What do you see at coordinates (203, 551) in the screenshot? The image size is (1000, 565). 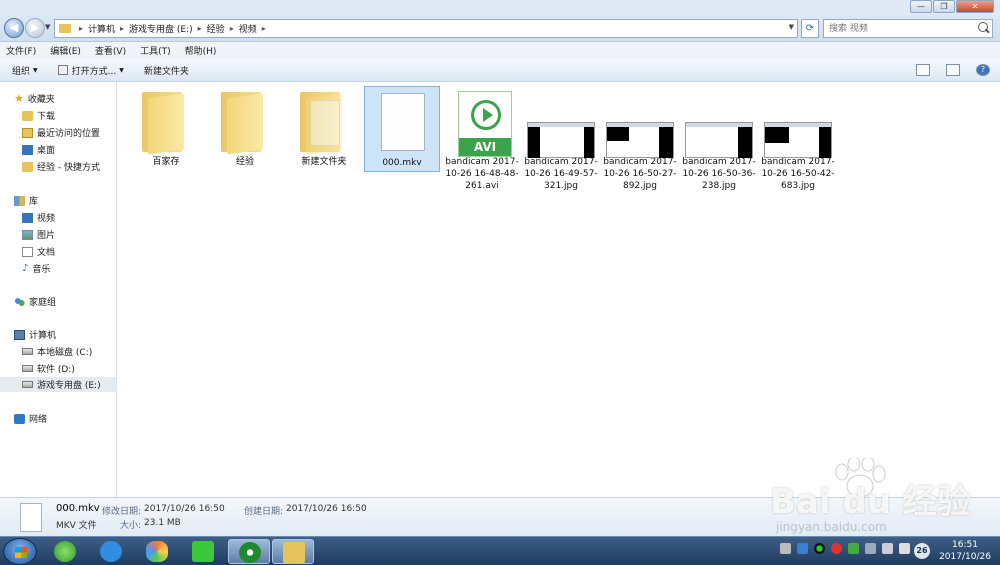 I see `taskbar-app-iqiyi` at bounding box center [203, 551].